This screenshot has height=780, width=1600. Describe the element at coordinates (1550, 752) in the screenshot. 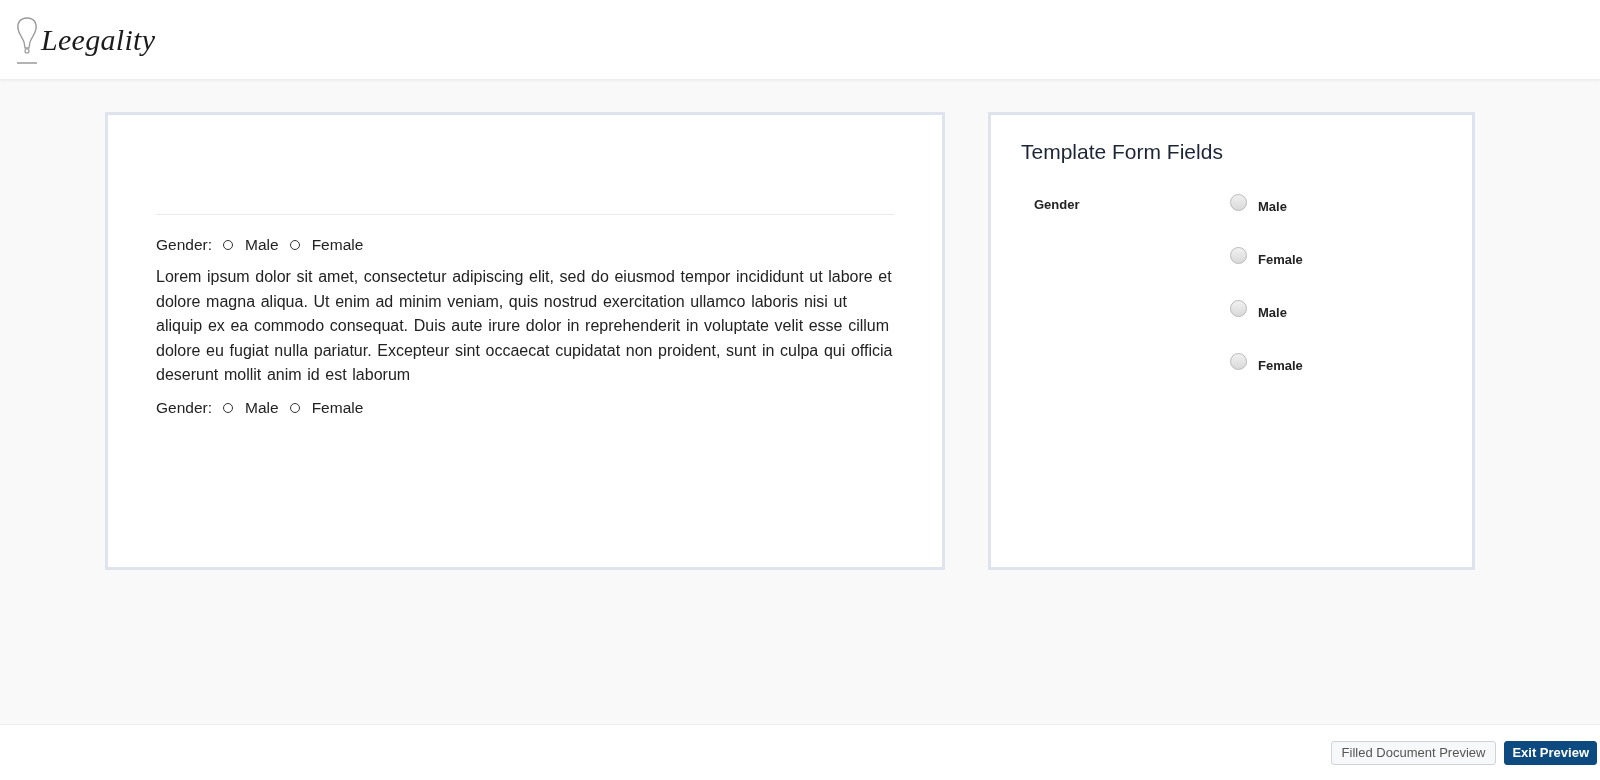

I see `exit-preview-button: Exit Preview` at that location.